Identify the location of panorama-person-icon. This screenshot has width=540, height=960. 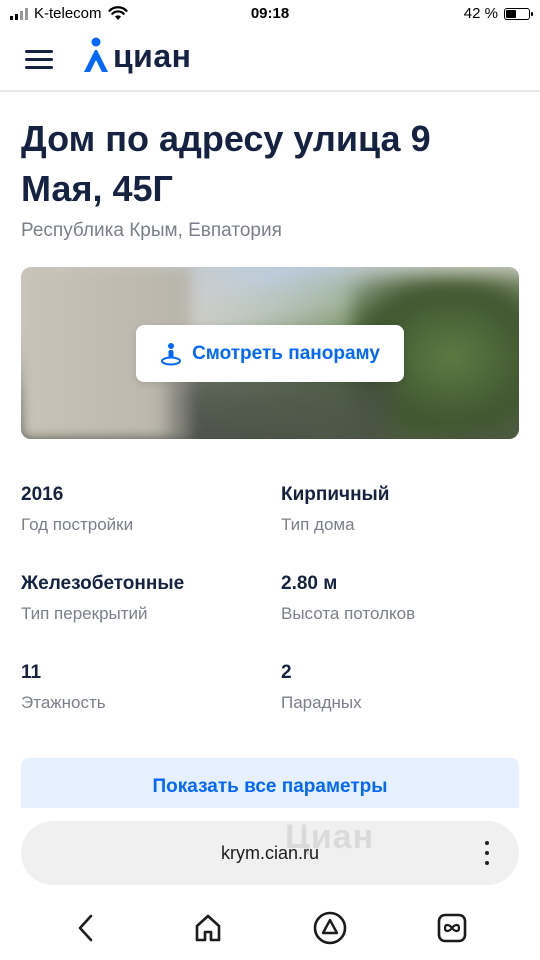
(171, 353).